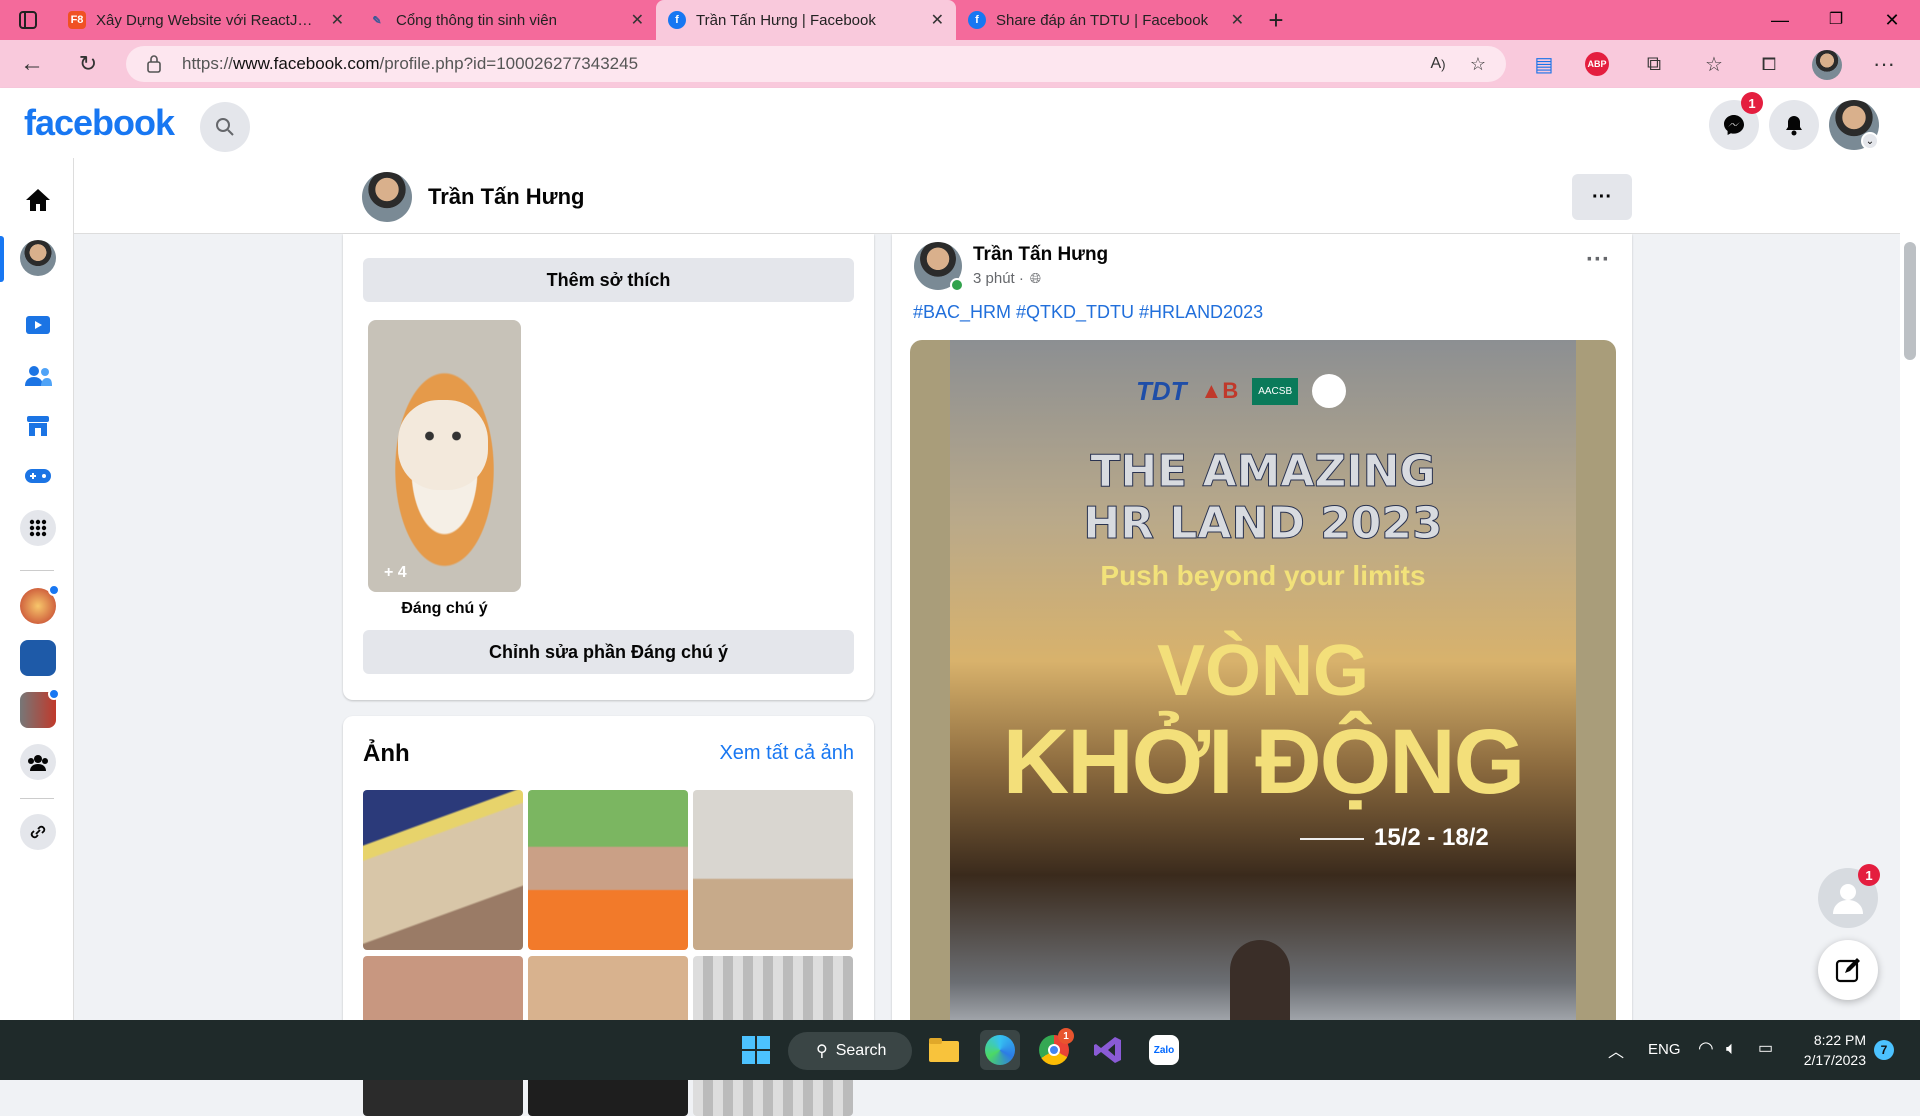  What do you see at coordinates (99, 123) in the screenshot?
I see `facebook-logo: facebook` at bounding box center [99, 123].